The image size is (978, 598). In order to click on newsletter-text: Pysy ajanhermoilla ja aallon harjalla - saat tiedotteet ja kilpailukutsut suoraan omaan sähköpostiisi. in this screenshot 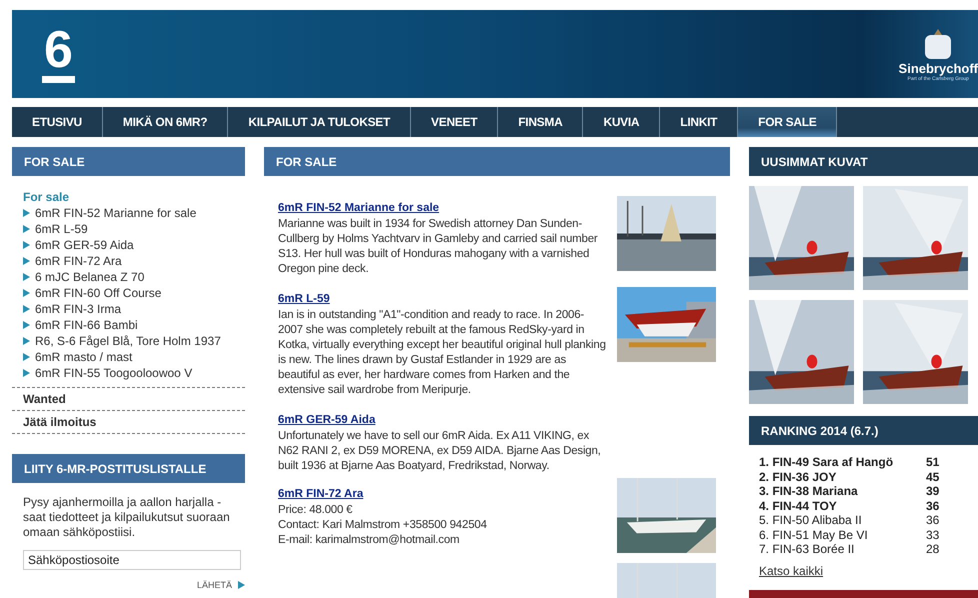, I will do `click(127, 517)`.